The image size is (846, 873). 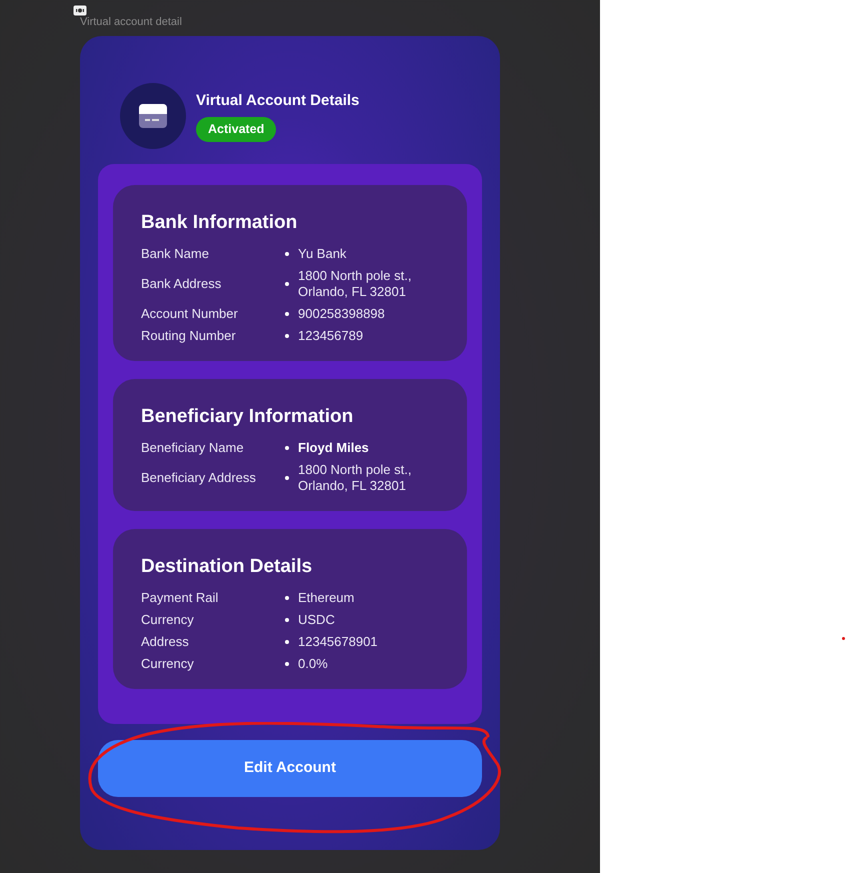 What do you see at coordinates (219, 223) in the screenshot?
I see `section-title: Bank Information` at bounding box center [219, 223].